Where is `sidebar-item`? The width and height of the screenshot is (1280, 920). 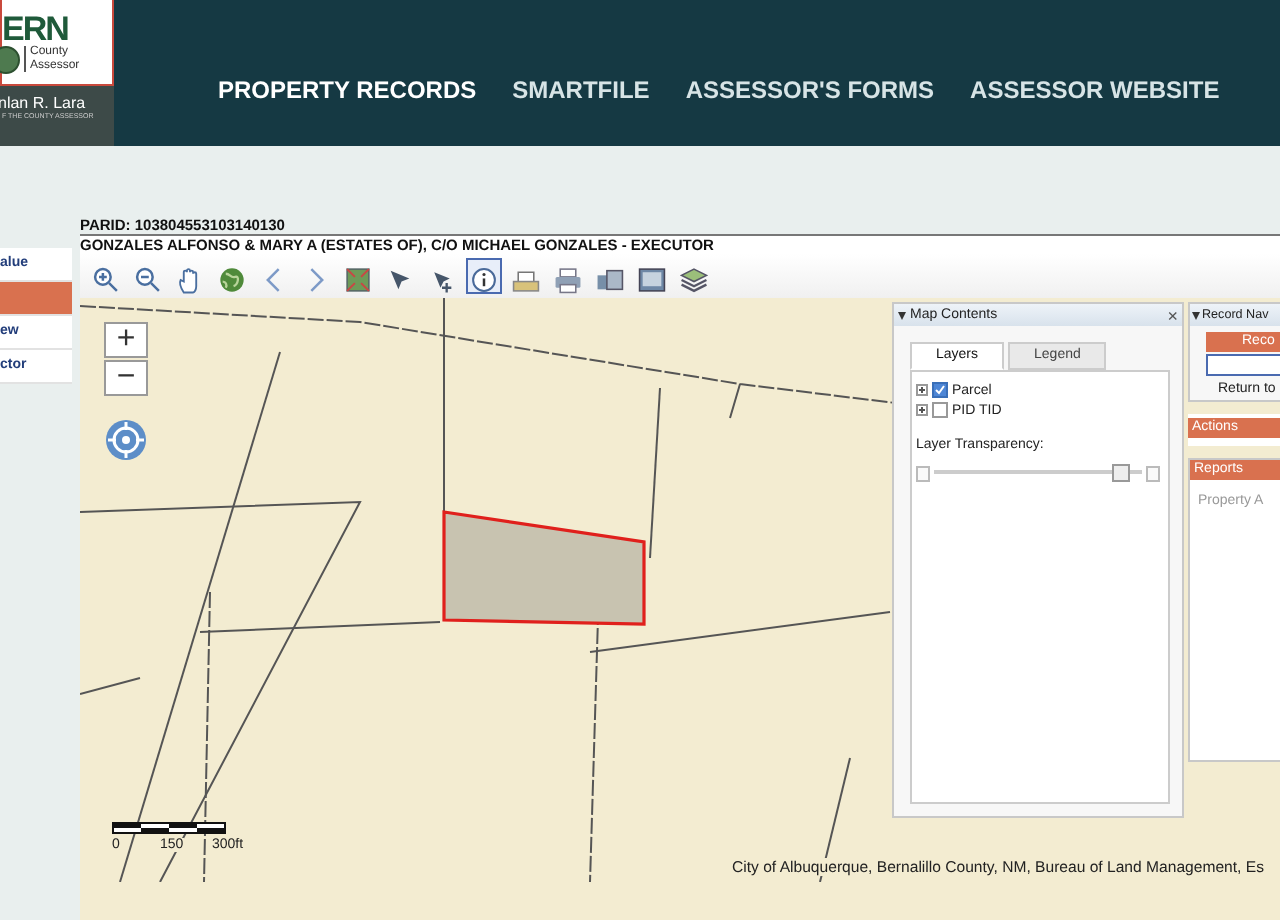
sidebar-item is located at coordinates (36, 299).